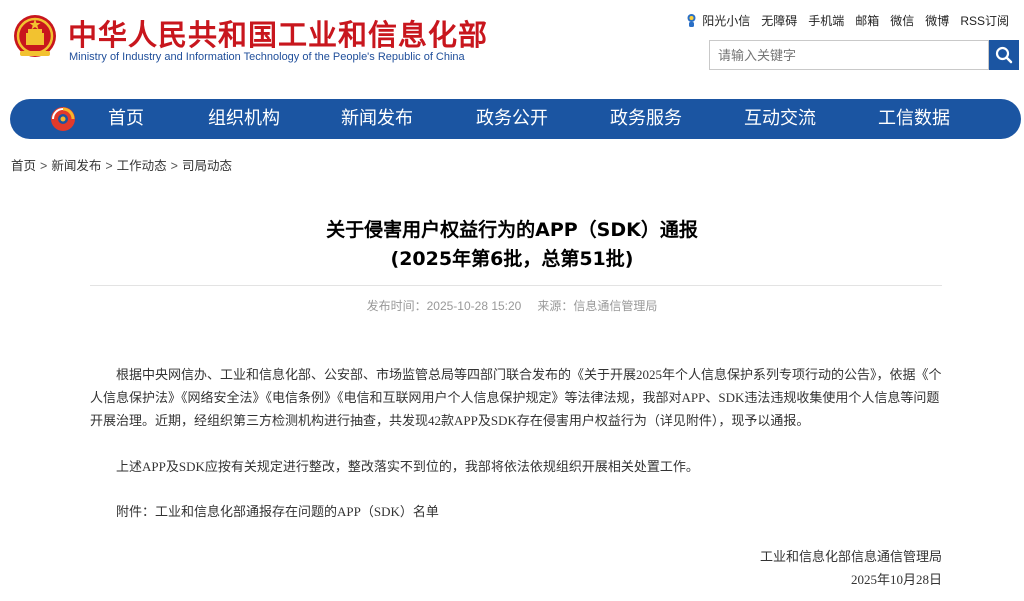  Describe the element at coordinates (63, 119) in the screenshot. I see `nav-logo-icon` at that location.